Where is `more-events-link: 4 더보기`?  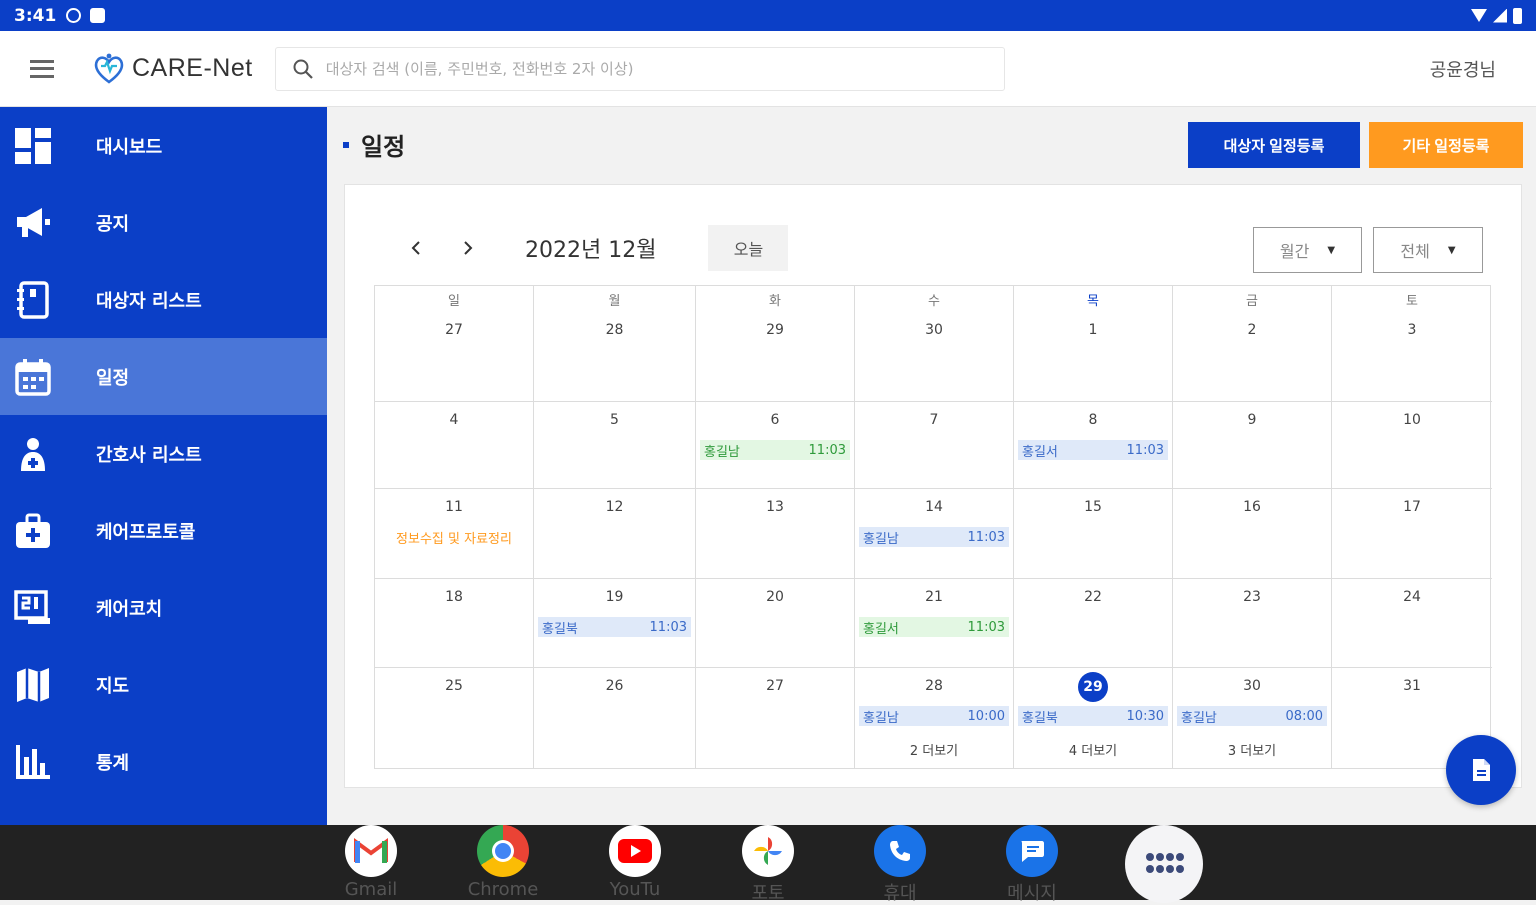
more-events-link: 4 더보기 is located at coordinates (1093, 749).